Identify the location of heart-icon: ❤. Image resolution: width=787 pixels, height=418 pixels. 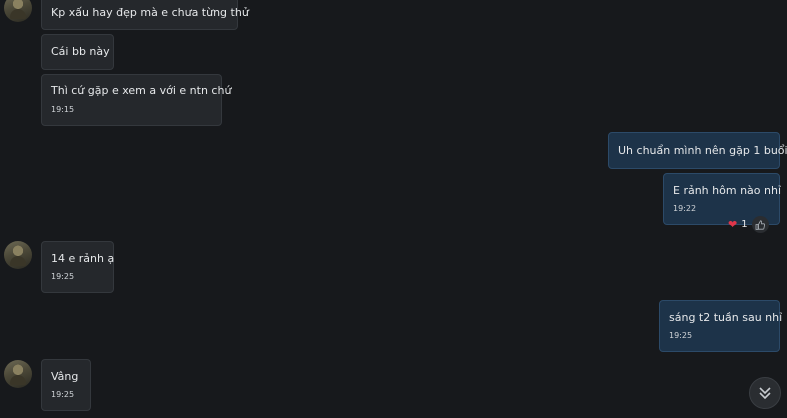
(733, 224).